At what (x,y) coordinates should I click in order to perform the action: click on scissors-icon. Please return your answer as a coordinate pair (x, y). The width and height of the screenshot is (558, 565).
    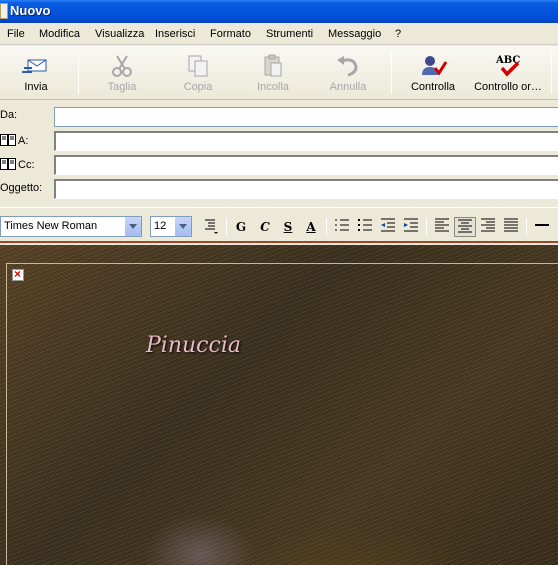
    Looking at the image, I should click on (122, 66).